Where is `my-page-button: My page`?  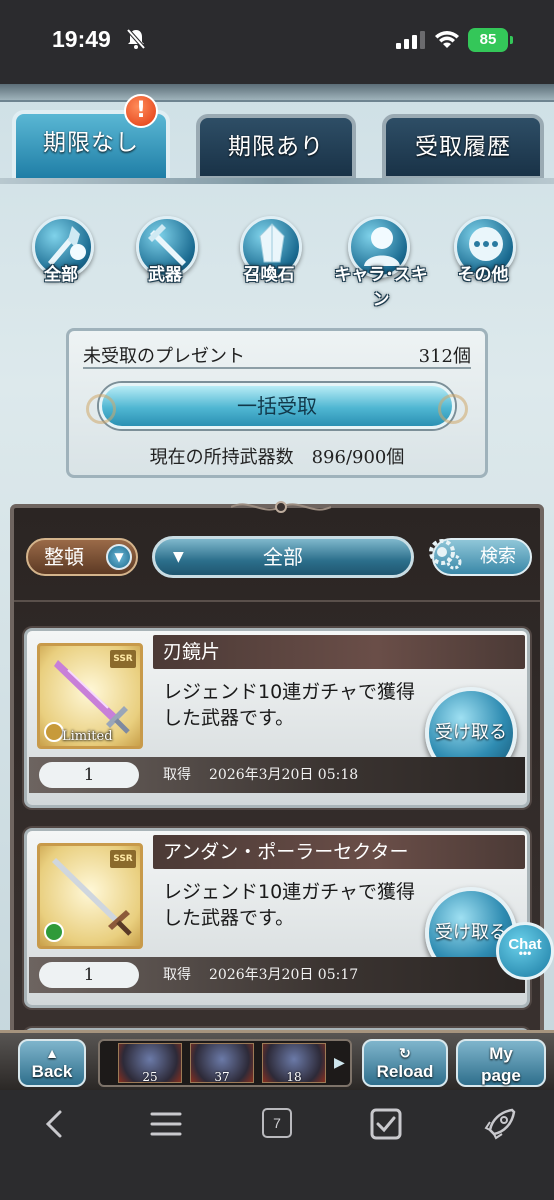
my-page-button: My page is located at coordinates (501, 1063).